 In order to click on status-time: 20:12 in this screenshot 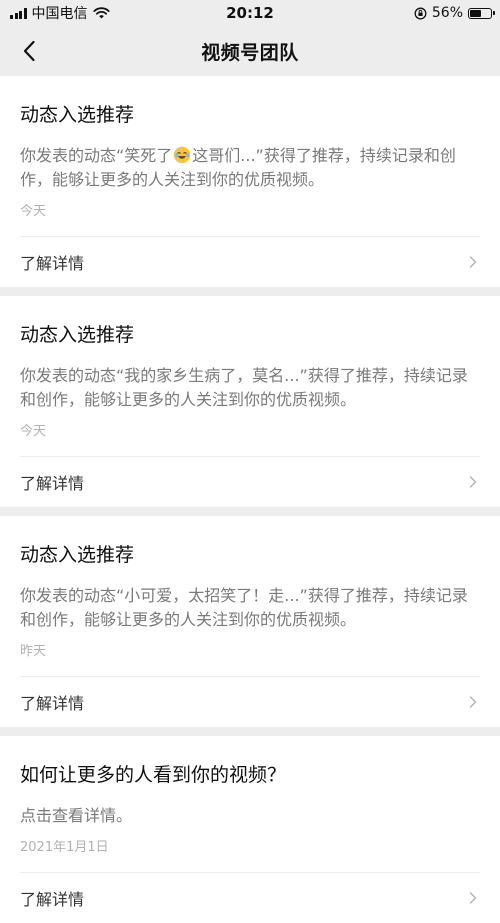, I will do `click(250, 13)`.